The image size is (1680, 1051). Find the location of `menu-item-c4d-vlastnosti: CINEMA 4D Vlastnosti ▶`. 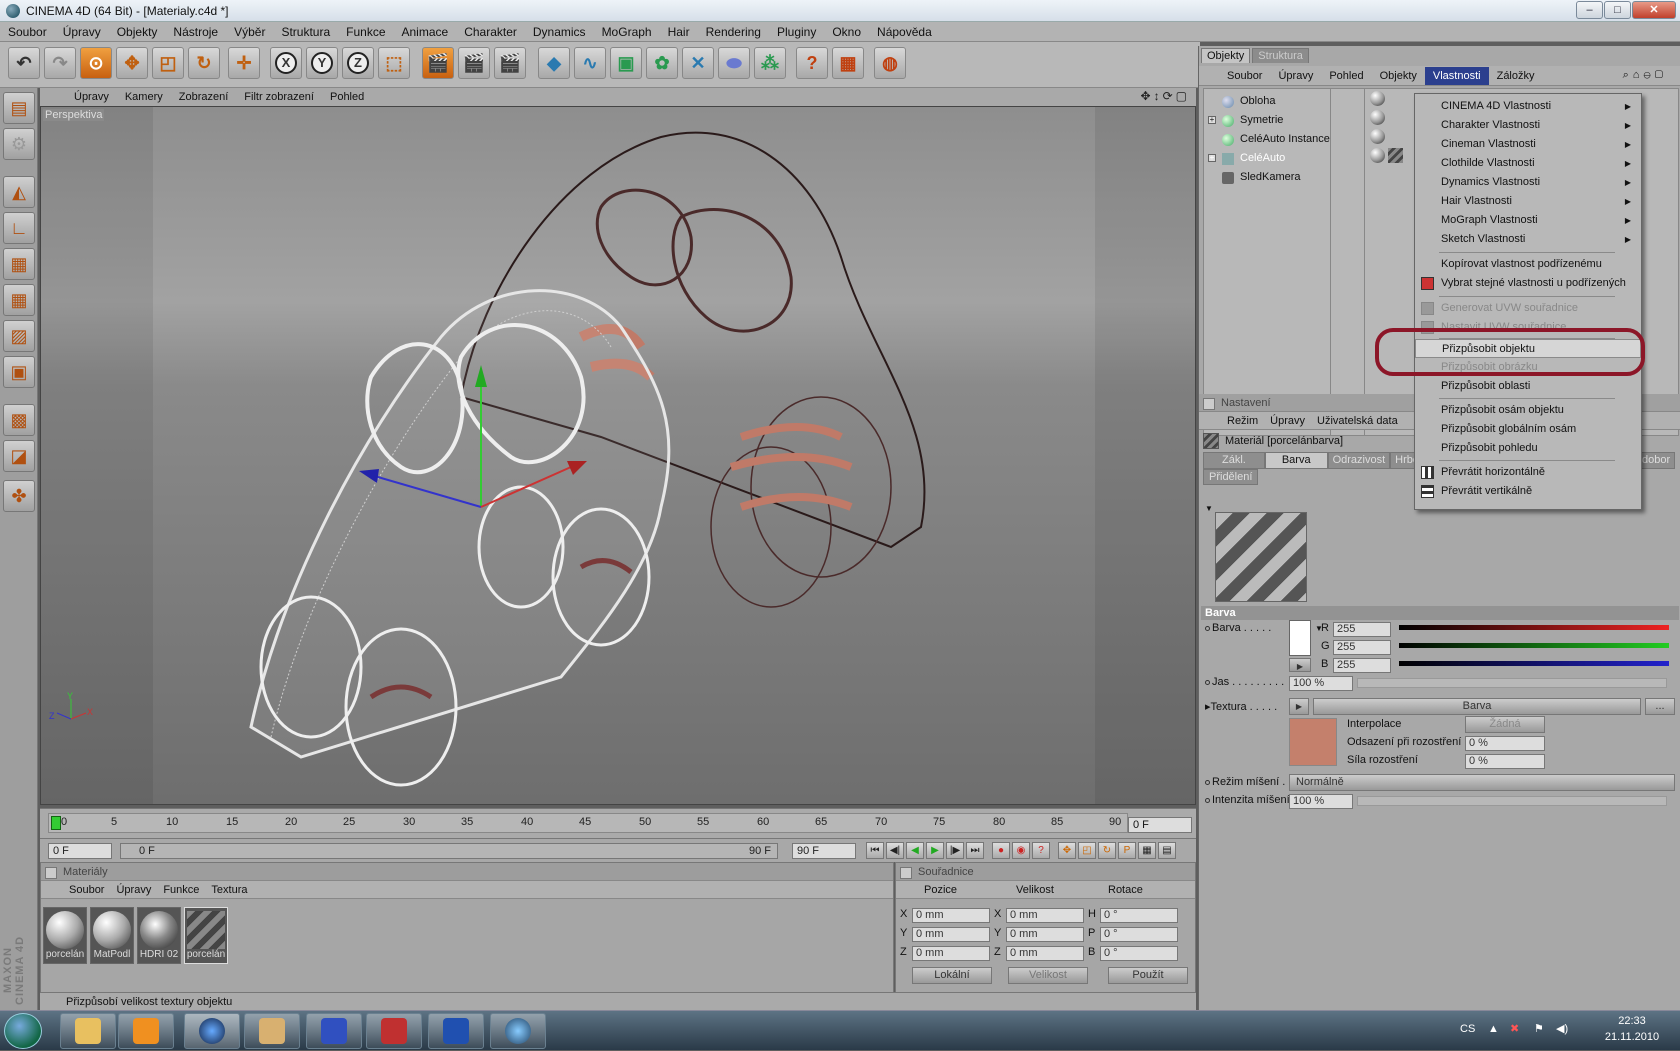

menu-item-c4d-vlastnosti: CINEMA 4D Vlastnosti ▶ is located at coordinates (1528, 106).